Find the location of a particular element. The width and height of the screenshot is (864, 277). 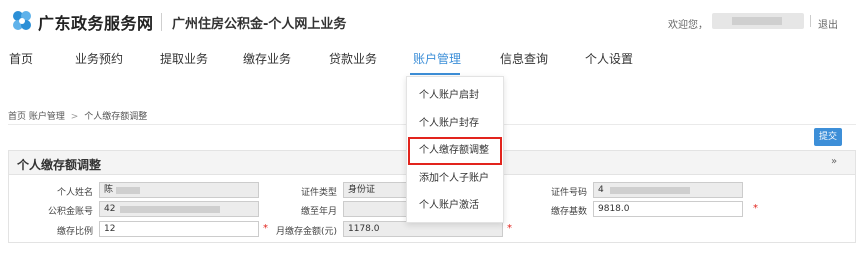

logo-icon is located at coordinates (22, 20).